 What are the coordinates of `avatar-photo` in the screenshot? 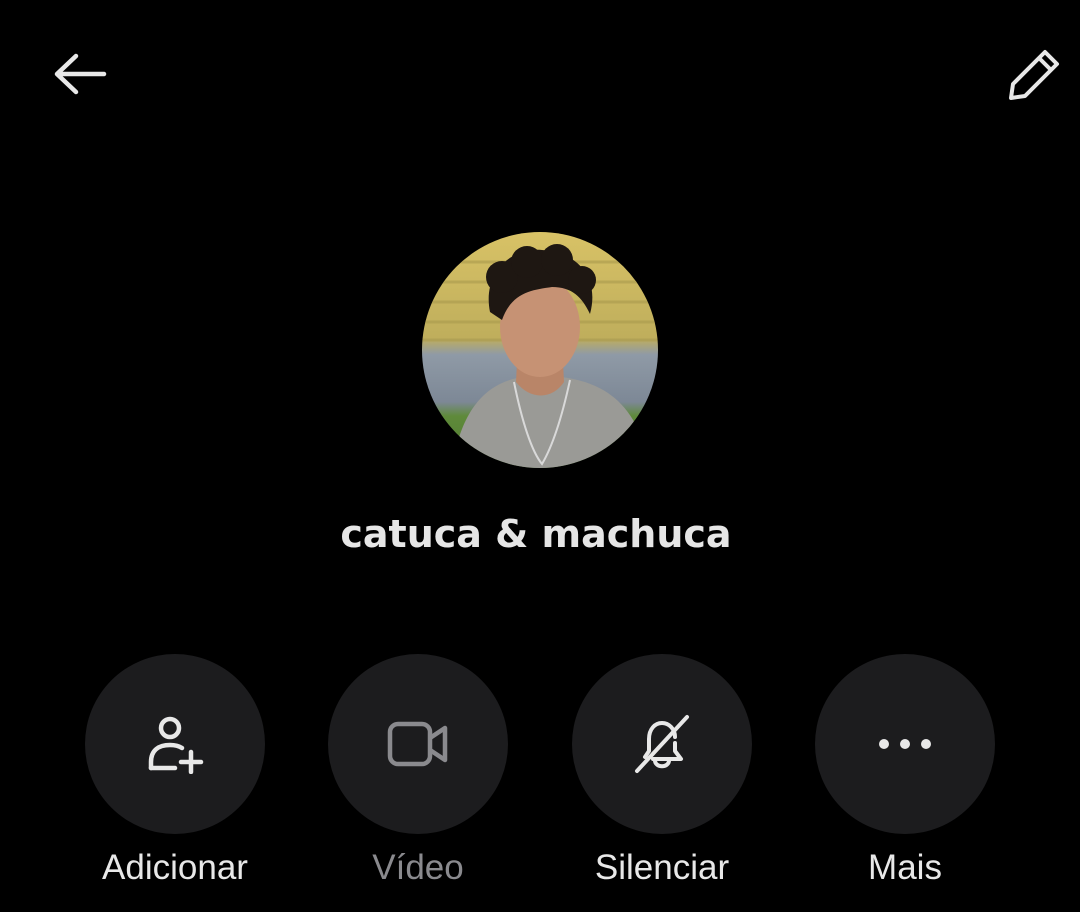 It's located at (540, 350).